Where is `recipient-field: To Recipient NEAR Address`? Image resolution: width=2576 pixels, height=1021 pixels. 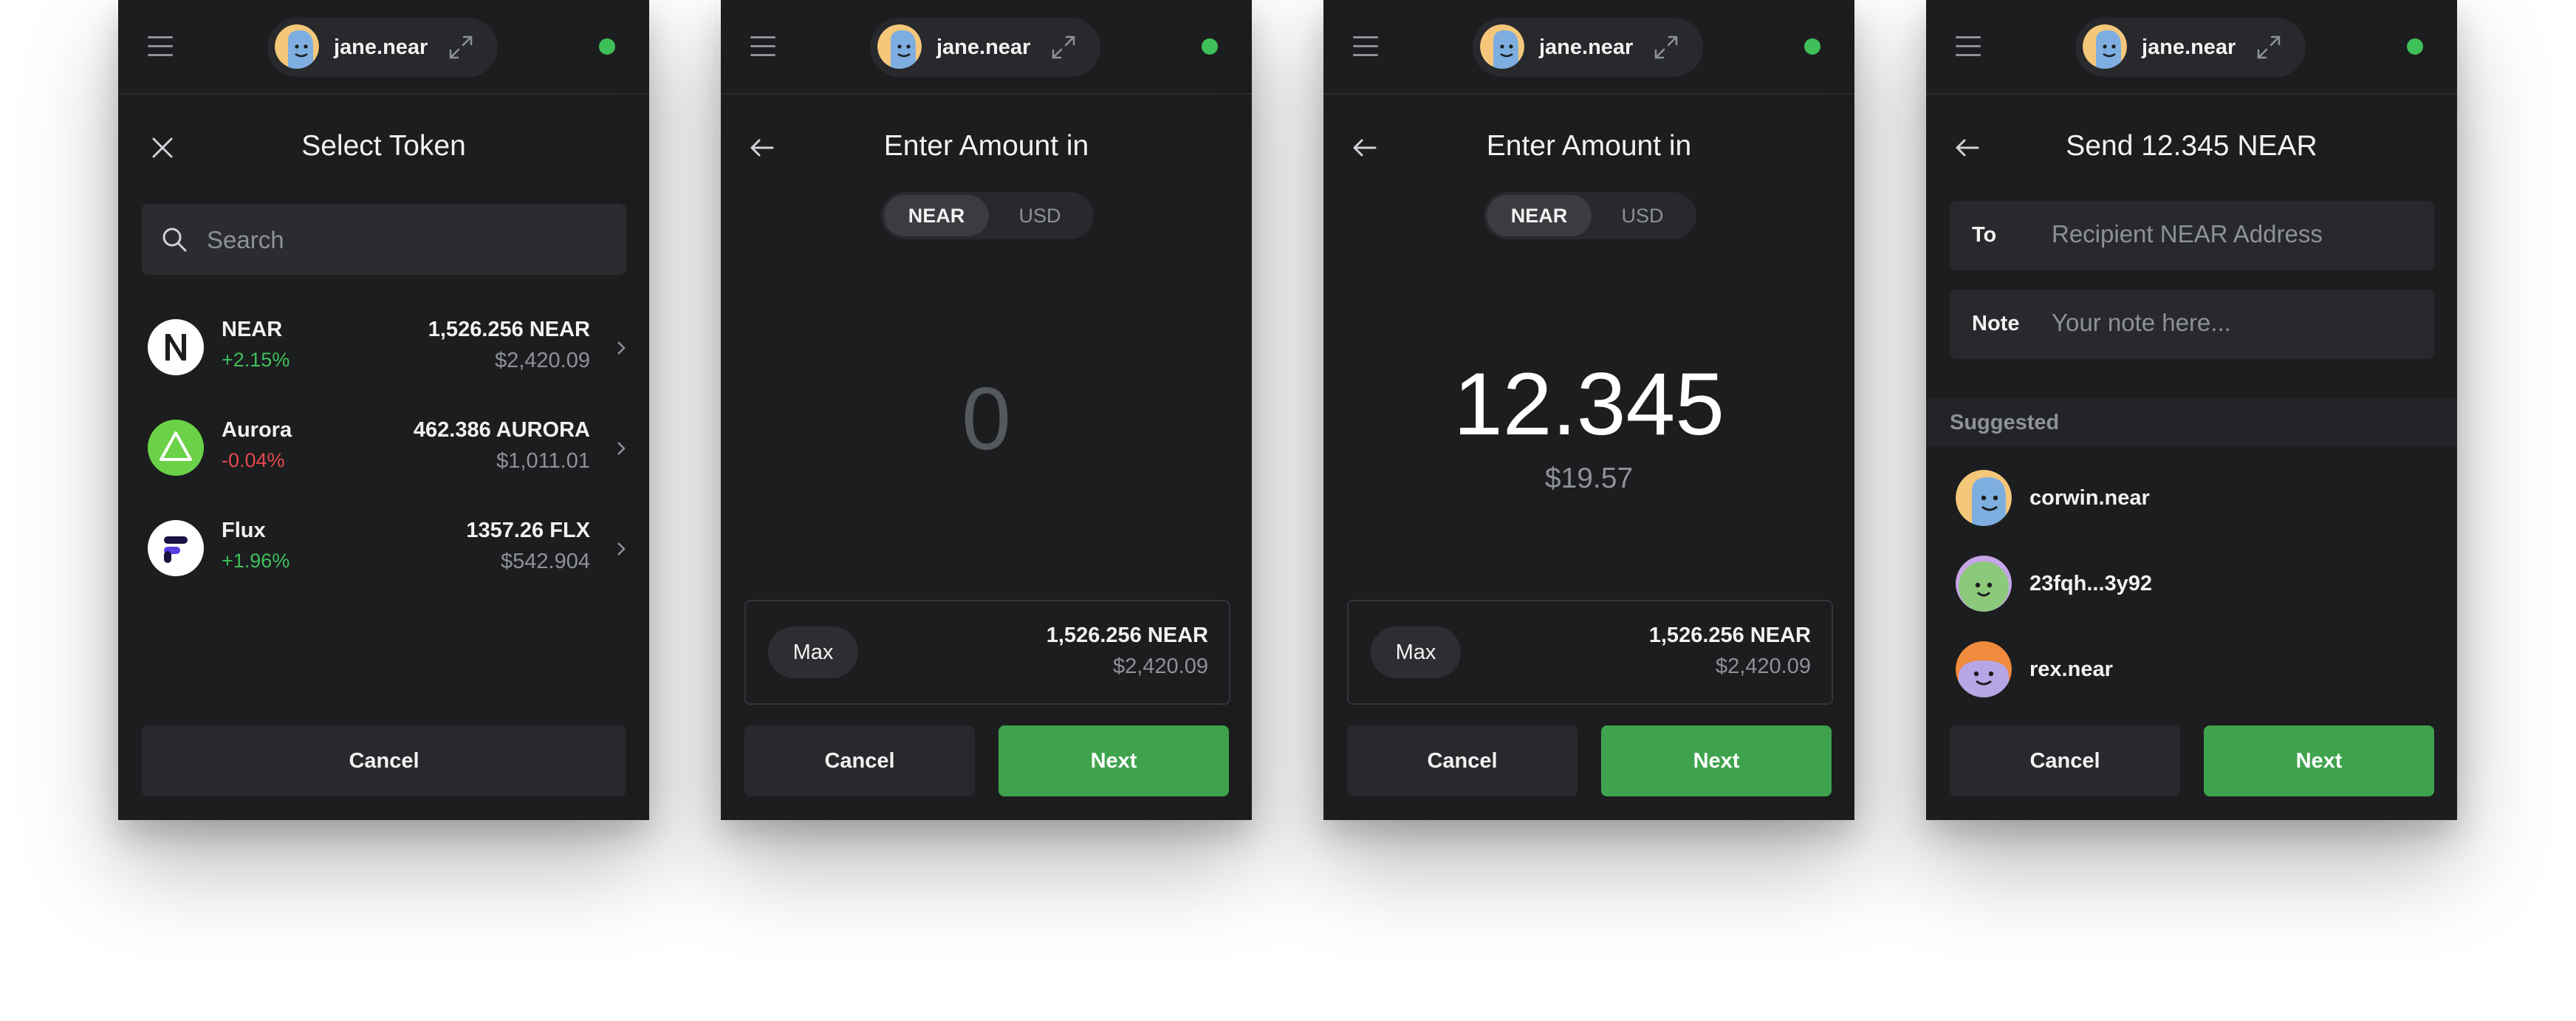
recipient-field: To Recipient NEAR Address is located at coordinates (2192, 235).